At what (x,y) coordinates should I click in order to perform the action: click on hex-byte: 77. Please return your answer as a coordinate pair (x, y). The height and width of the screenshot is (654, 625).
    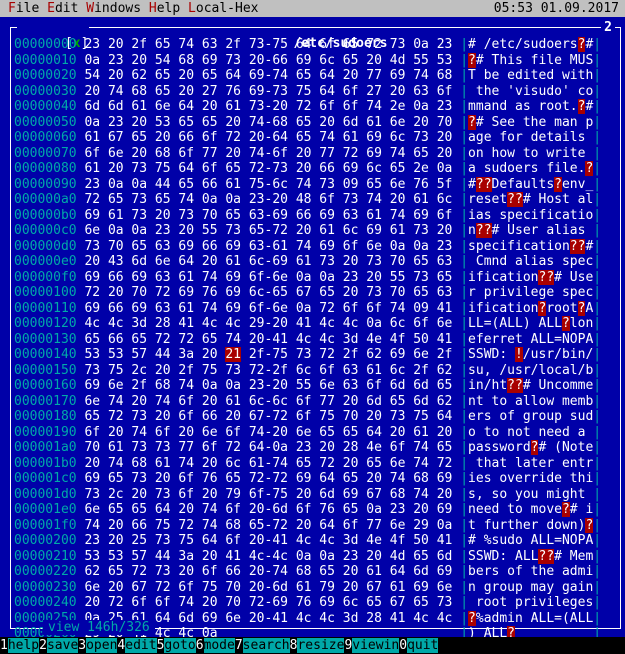
    Looking at the image, I should click on (327, 153).